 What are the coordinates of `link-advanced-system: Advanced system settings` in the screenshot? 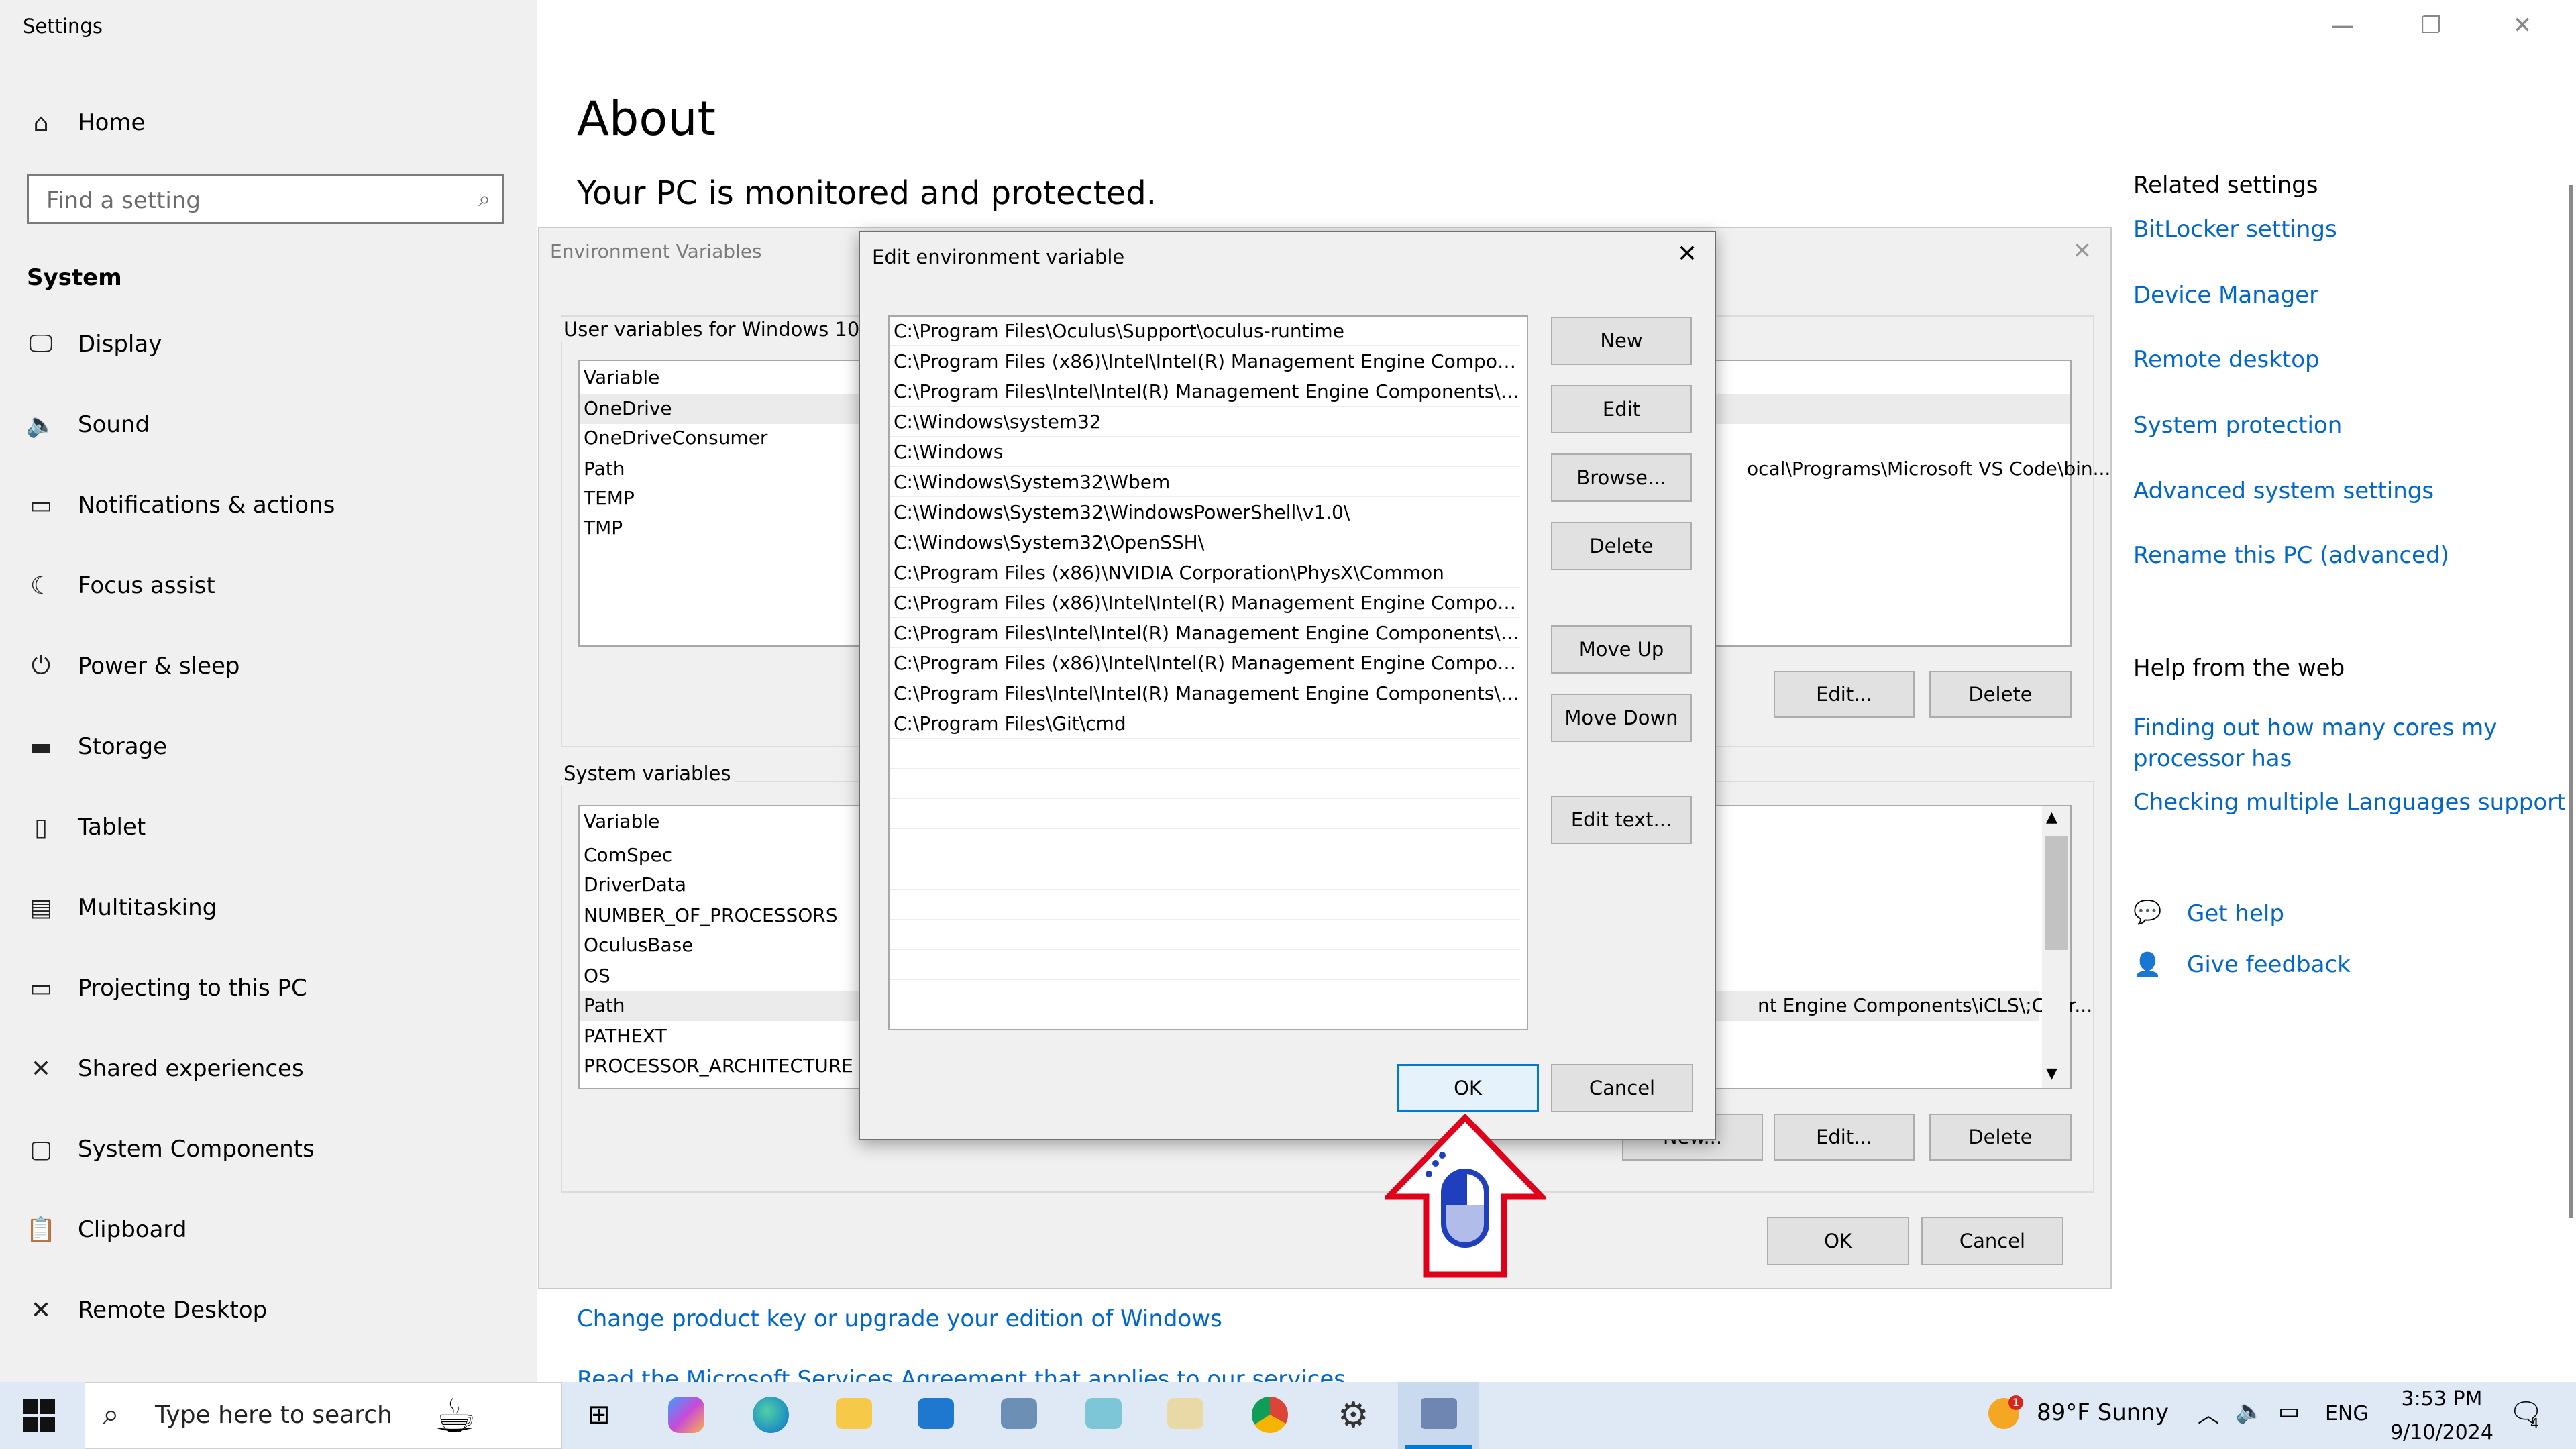 It's located at (2283, 491).